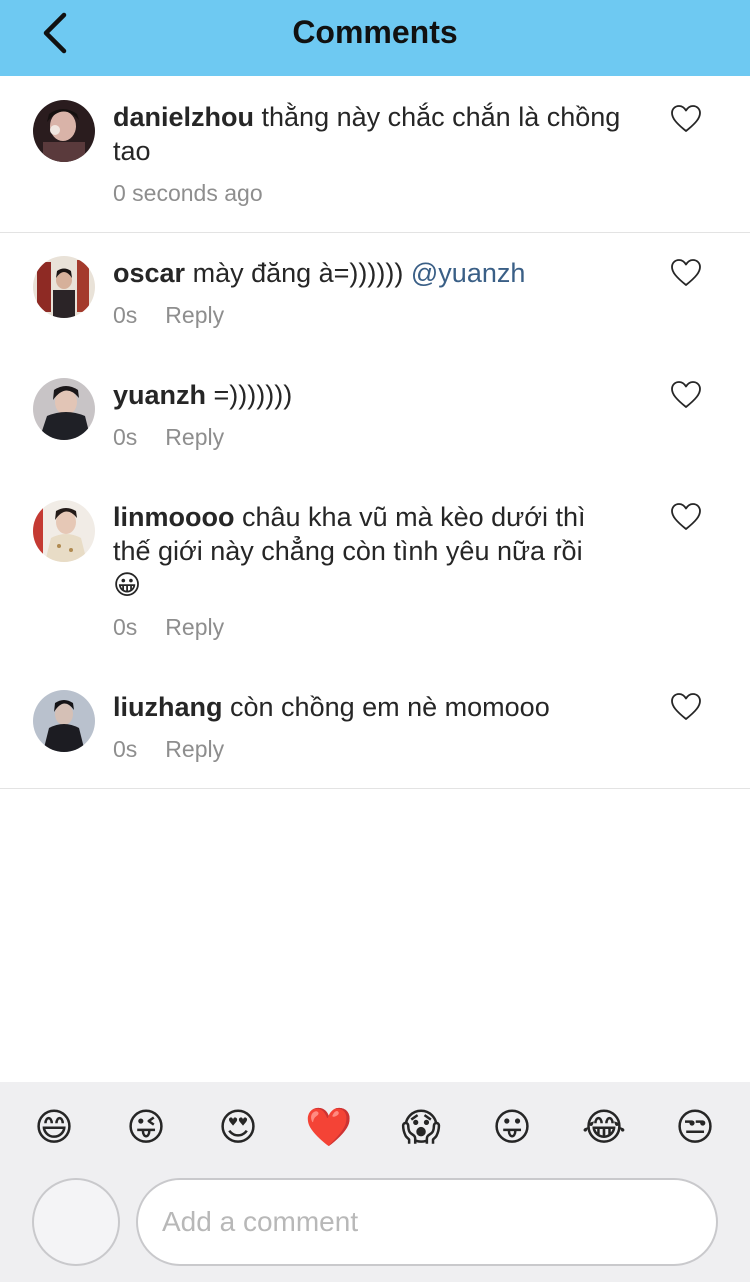 This screenshot has height=1282, width=750. I want to click on timestamp: 0 seconds ago, so click(188, 193).